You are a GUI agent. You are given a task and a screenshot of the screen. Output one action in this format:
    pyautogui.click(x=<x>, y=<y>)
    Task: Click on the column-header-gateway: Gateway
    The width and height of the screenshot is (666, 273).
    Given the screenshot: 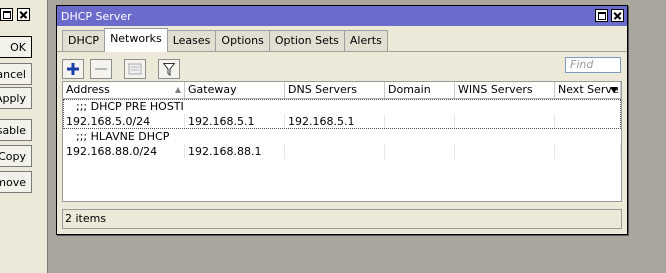 What is the action you would take?
    pyautogui.click(x=235, y=90)
    